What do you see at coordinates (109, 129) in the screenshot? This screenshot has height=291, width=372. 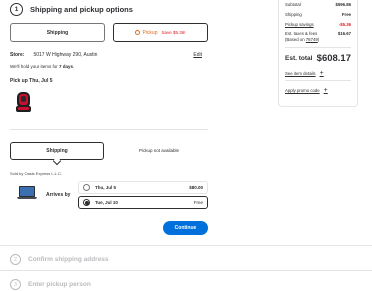 I see `section-divider` at bounding box center [109, 129].